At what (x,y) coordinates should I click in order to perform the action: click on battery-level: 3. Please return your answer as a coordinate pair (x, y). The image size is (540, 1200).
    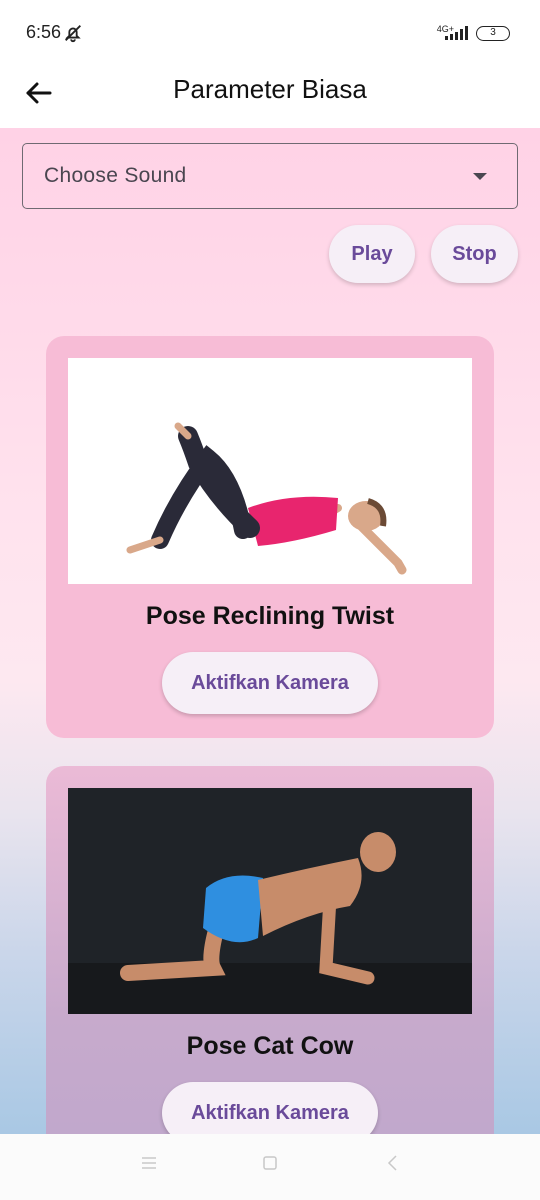
    Looking at the image, I should click on (493, 32).